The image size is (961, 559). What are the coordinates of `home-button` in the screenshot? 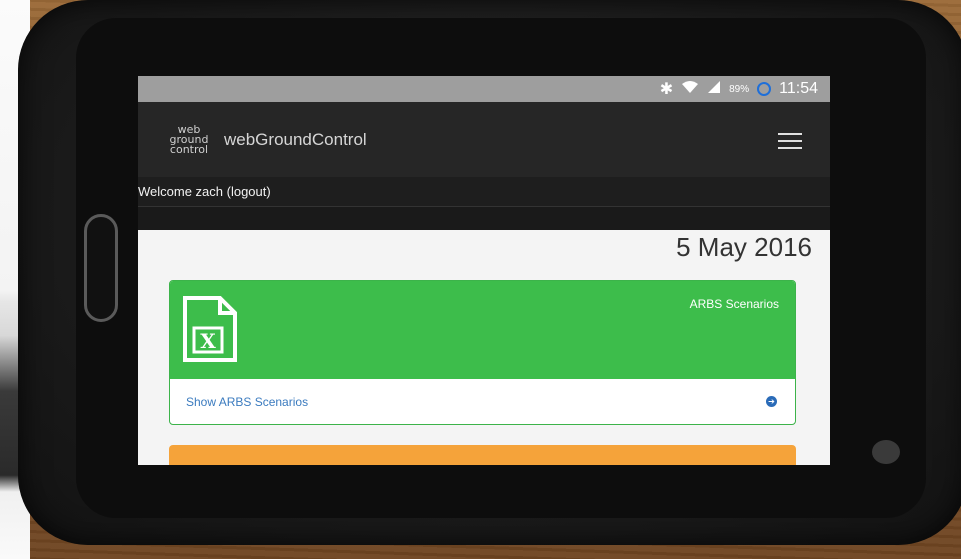 It's located at (101, 268).